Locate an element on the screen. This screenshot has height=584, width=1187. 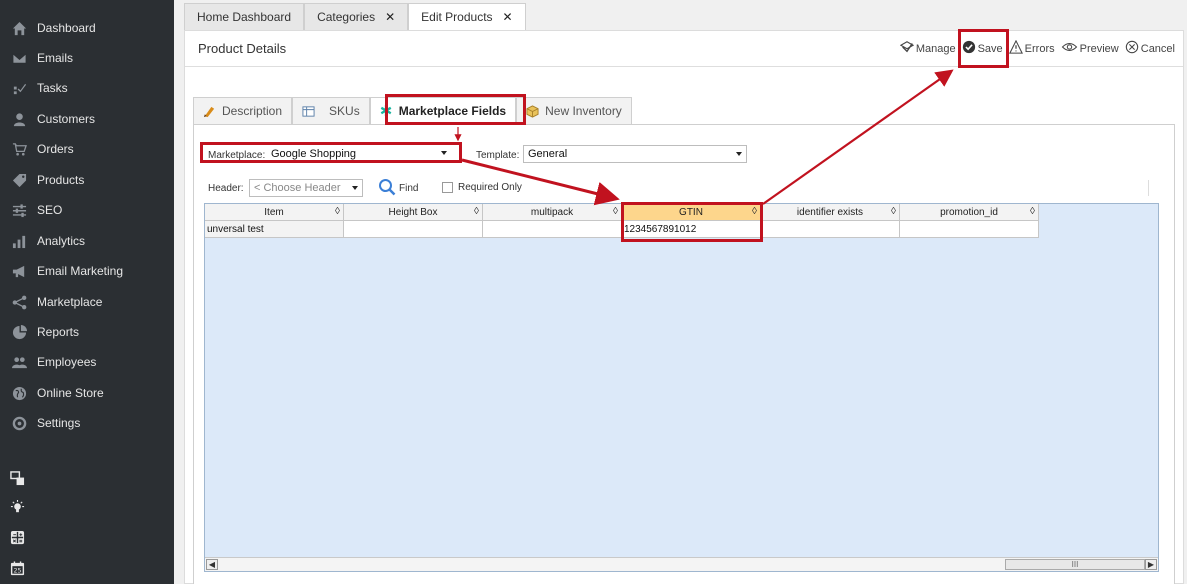
sidebar-item-reports: Reports is located at coordinates (87, 332).